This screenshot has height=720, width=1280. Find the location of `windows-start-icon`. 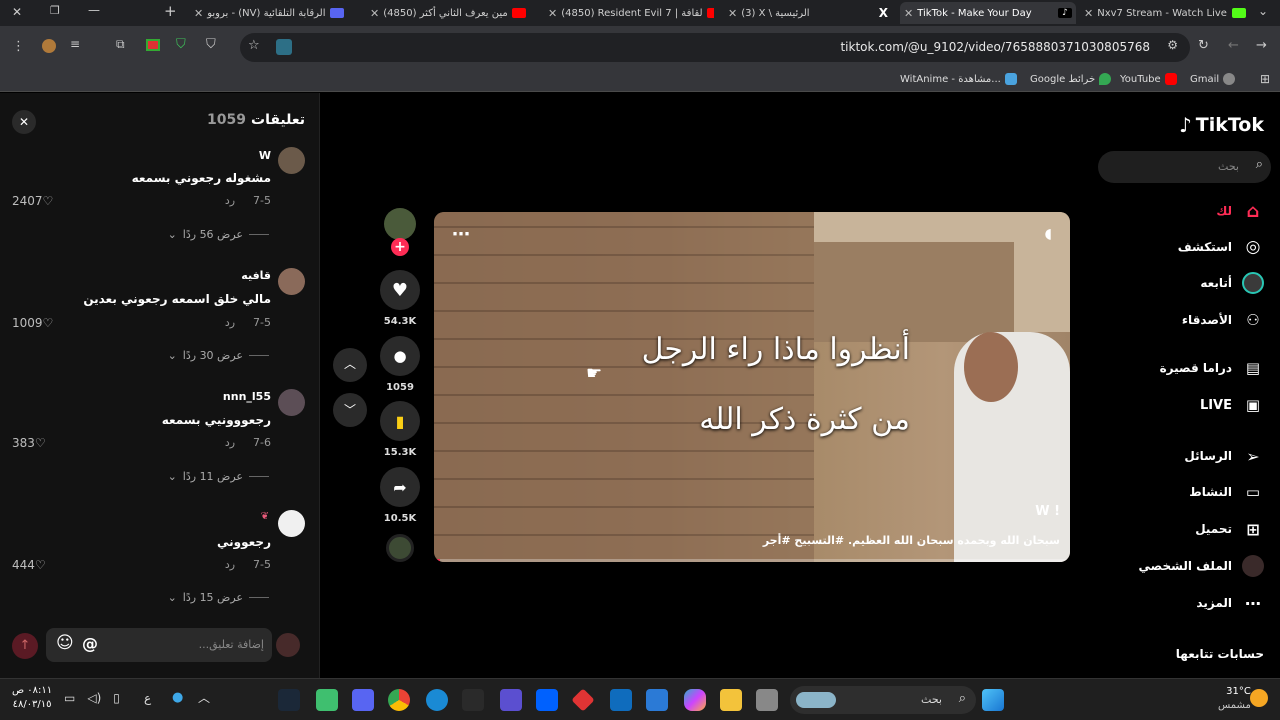

windows-start-icon is located at coordinates (993, 700).